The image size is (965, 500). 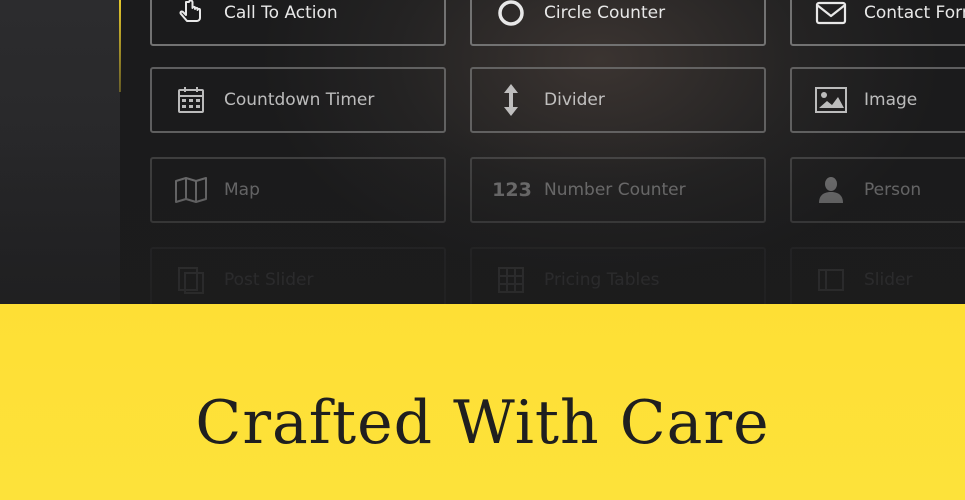 What do you see at coordinates (615, 190) in the screenshot?
I see `module-label: Number Counter` at bounding box center [615, 190].